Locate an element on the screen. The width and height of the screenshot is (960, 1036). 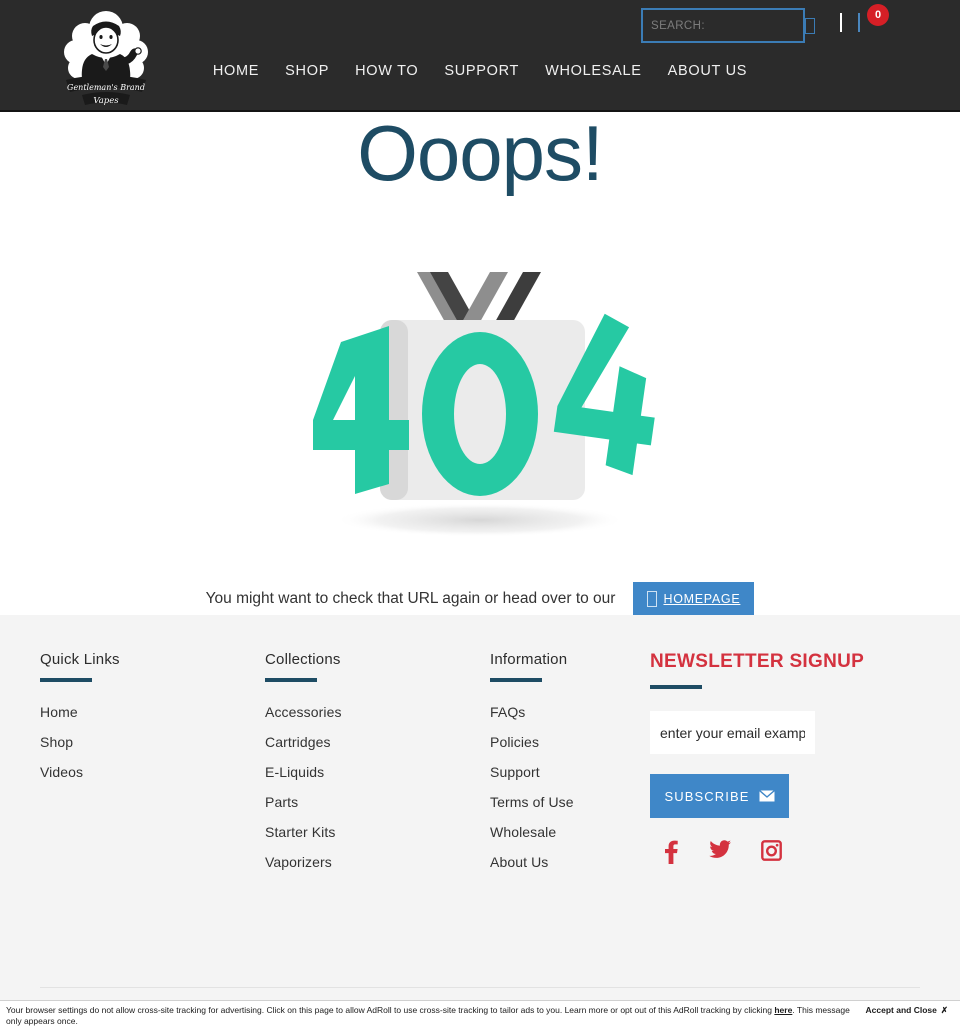
twitter-link is located at coordinates (720, 852).